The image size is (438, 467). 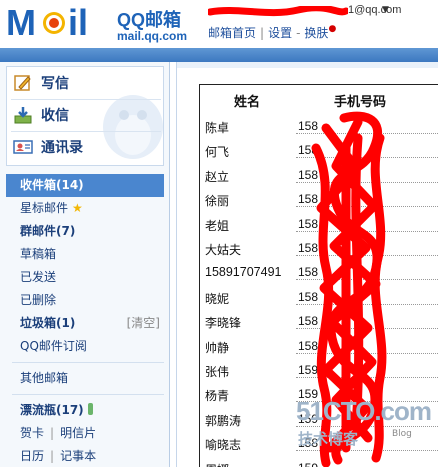 I want to click on folder-spam-label: 垃圾箱(1), so click(x=48, y=323).